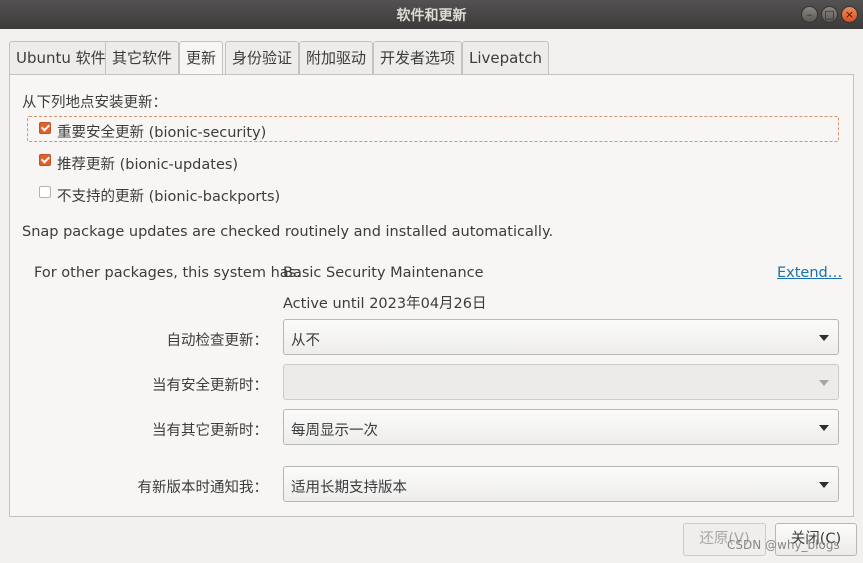 The image size is (863, 563). Describe the element at coordinates (336, 57) in the screenshot. I see `tab-additional-drivers: 附加驱动` at that location.